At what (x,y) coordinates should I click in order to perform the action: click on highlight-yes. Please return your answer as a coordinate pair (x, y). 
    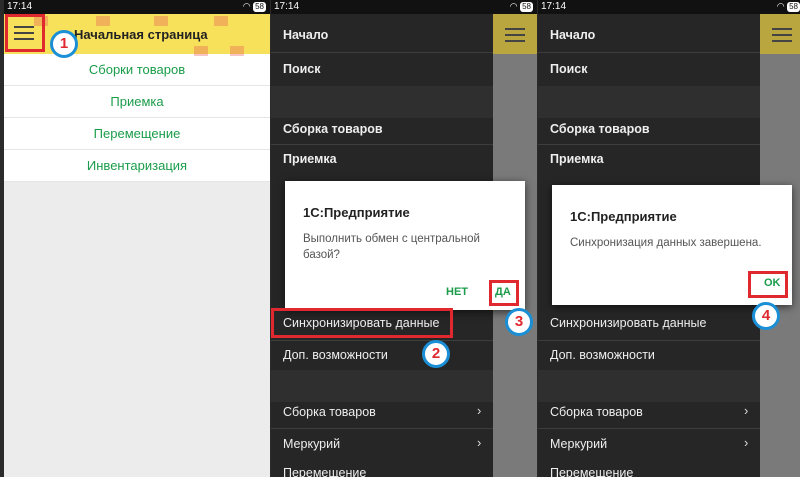
    Looking at the image, I should click on (504, 293).